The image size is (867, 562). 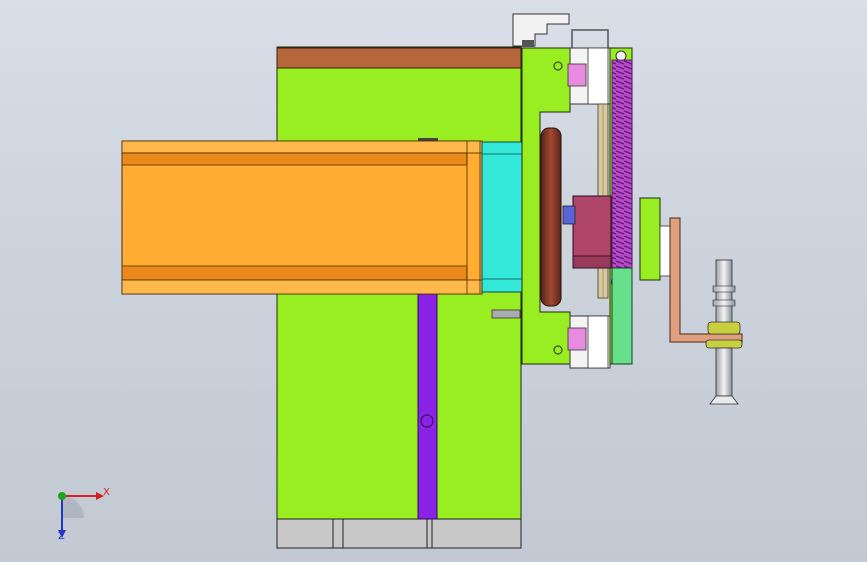 I want to click on top-bar, so click(x=399, y=58).